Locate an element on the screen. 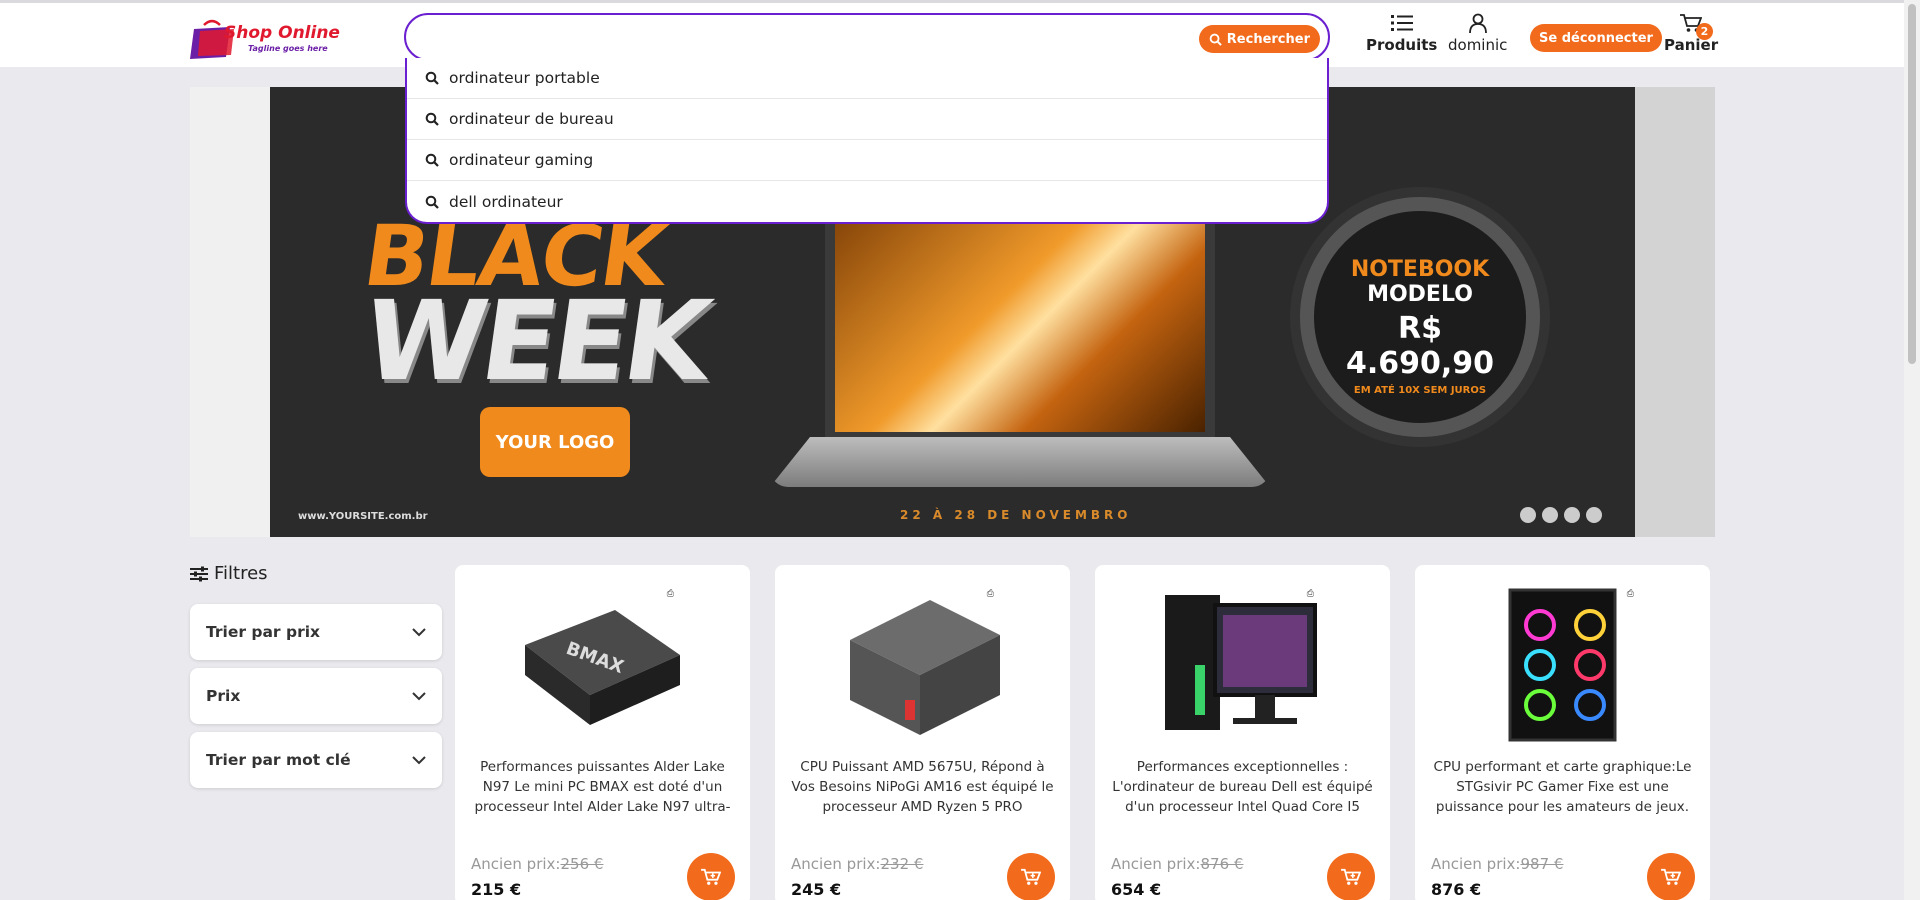  banner-week-text: WEEK is located at coordinates (535, 341).